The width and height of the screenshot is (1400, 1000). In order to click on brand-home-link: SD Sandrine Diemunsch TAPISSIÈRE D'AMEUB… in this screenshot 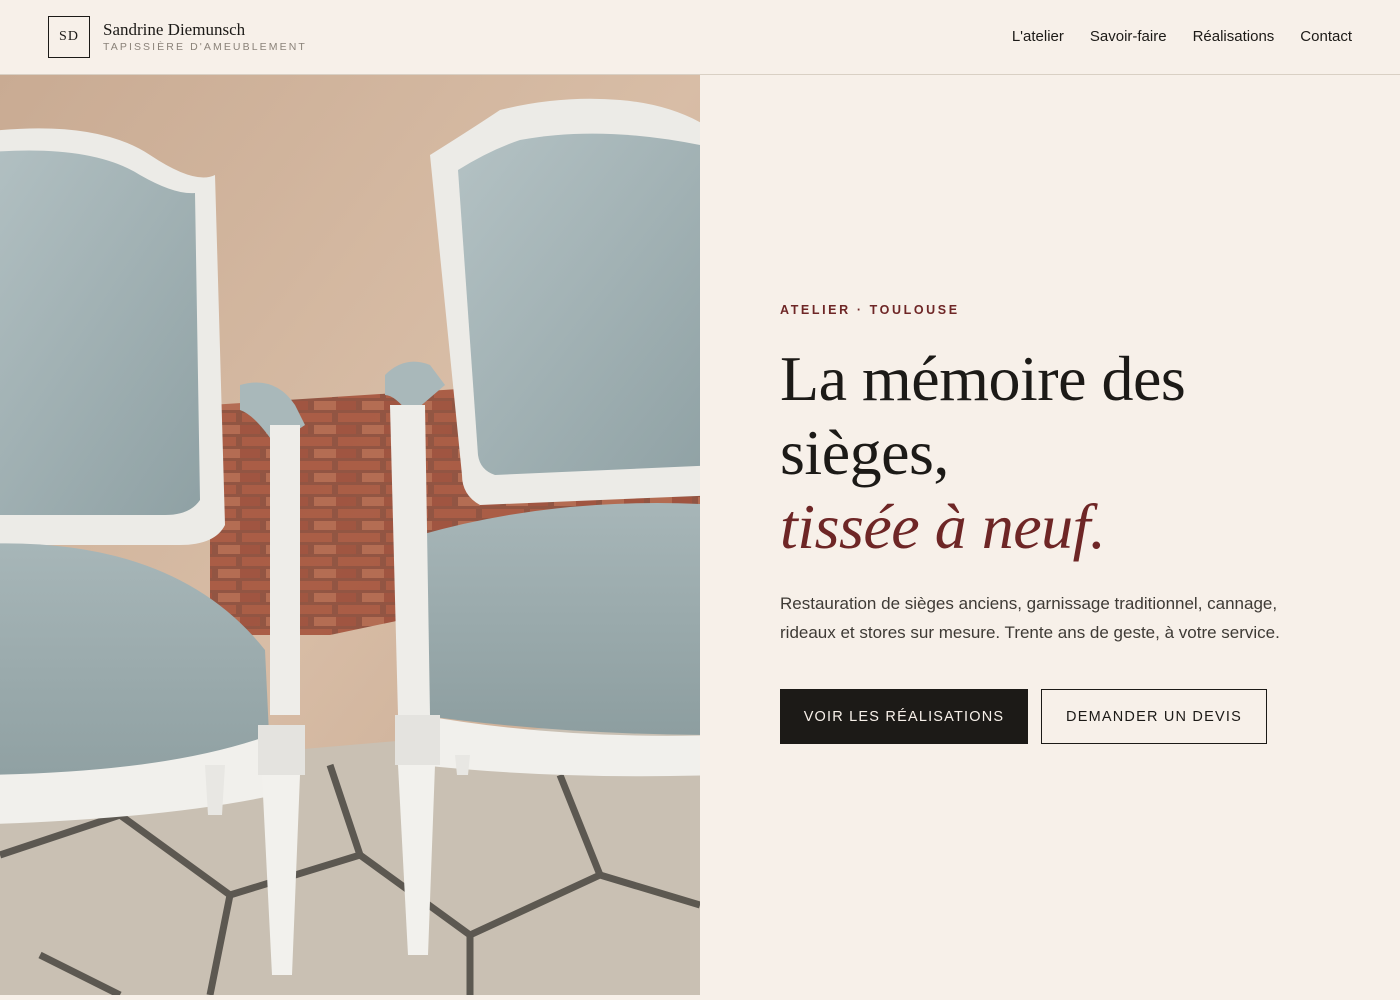, I will do `click(177, 37)`.